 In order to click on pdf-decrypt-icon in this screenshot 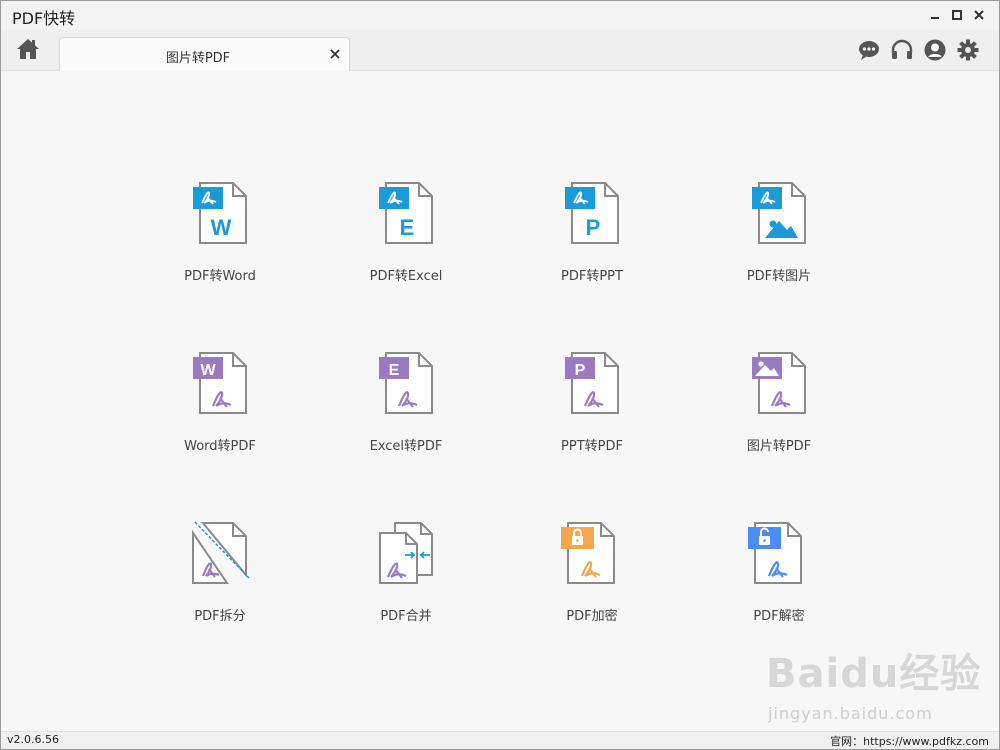, I will do `click(775, 553)`.